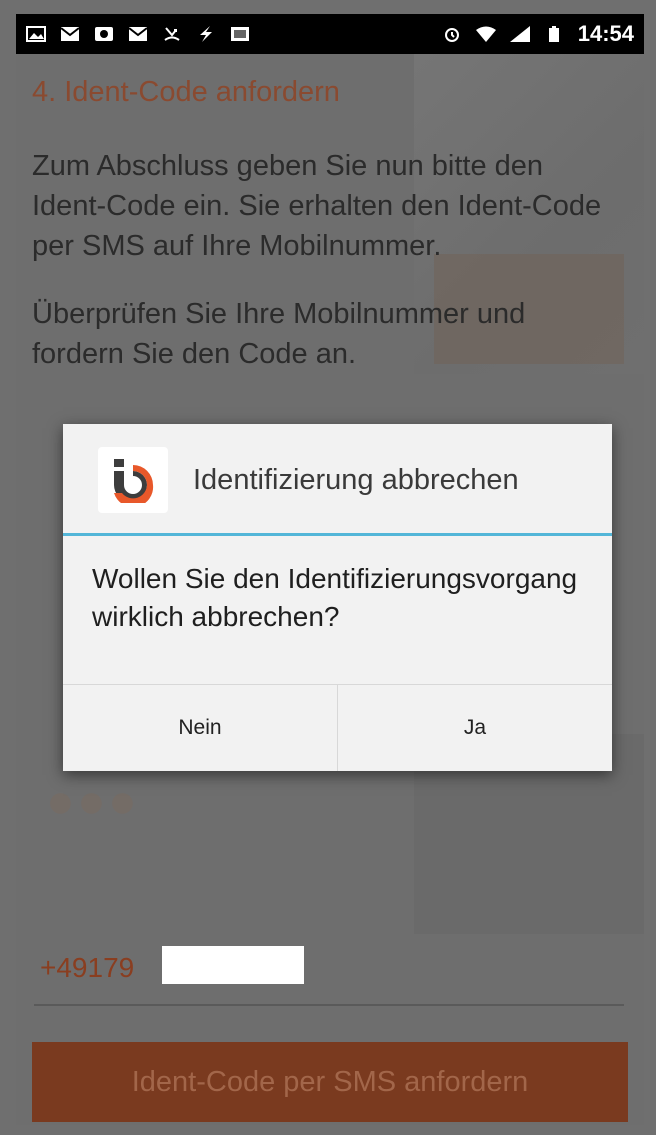 Image resolution: width=656 pixels, height=1135 pixels. Describe the element at coordinates (519, 34) in the screenshot. I see `signal-icon` at that location.